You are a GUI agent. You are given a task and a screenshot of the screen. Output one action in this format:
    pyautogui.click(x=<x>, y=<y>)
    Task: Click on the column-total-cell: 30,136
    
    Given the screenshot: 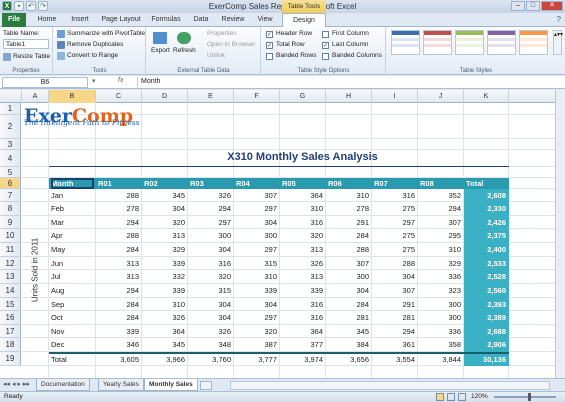 What is the action you would take?
    pyautogui.click(x=486, y=360)
    